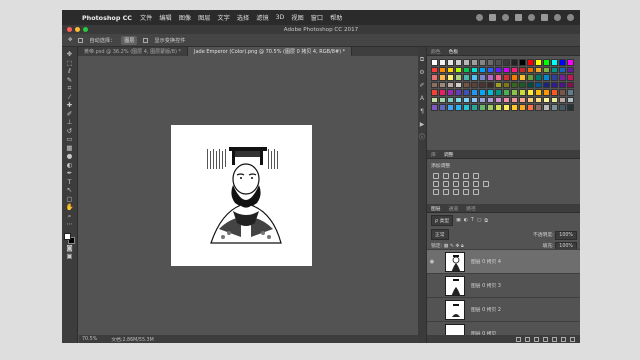 The width and height of the screenshot is (640, 360). I want to click on layer-row: 图层 0 拷贝 2, so click(503, 309).